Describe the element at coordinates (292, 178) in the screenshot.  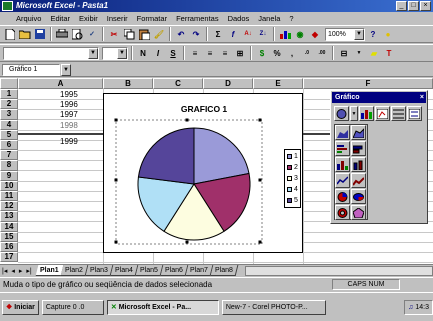
I see `chart-legend: 1 2 3 4 5` at that location.